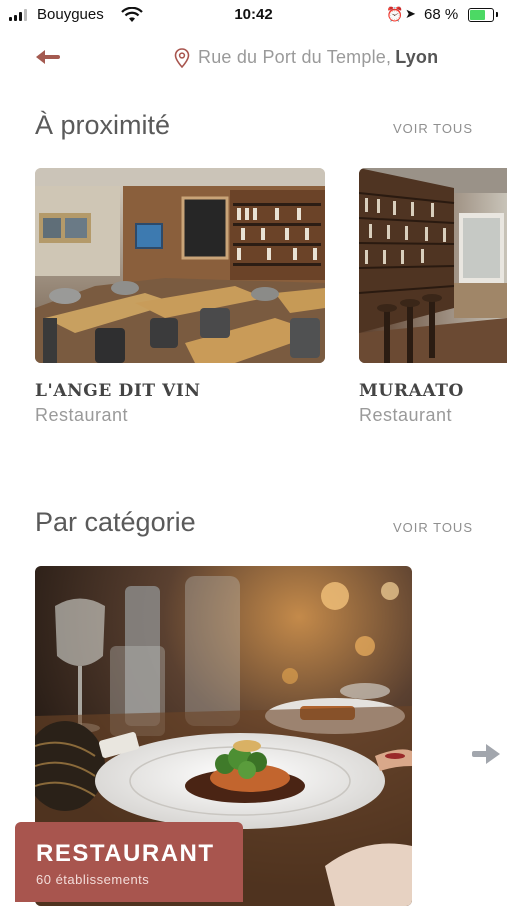  I want to click on status-bar: Bouygues 10:42 ⏰ ➤ 68 %, so click(253, 15).